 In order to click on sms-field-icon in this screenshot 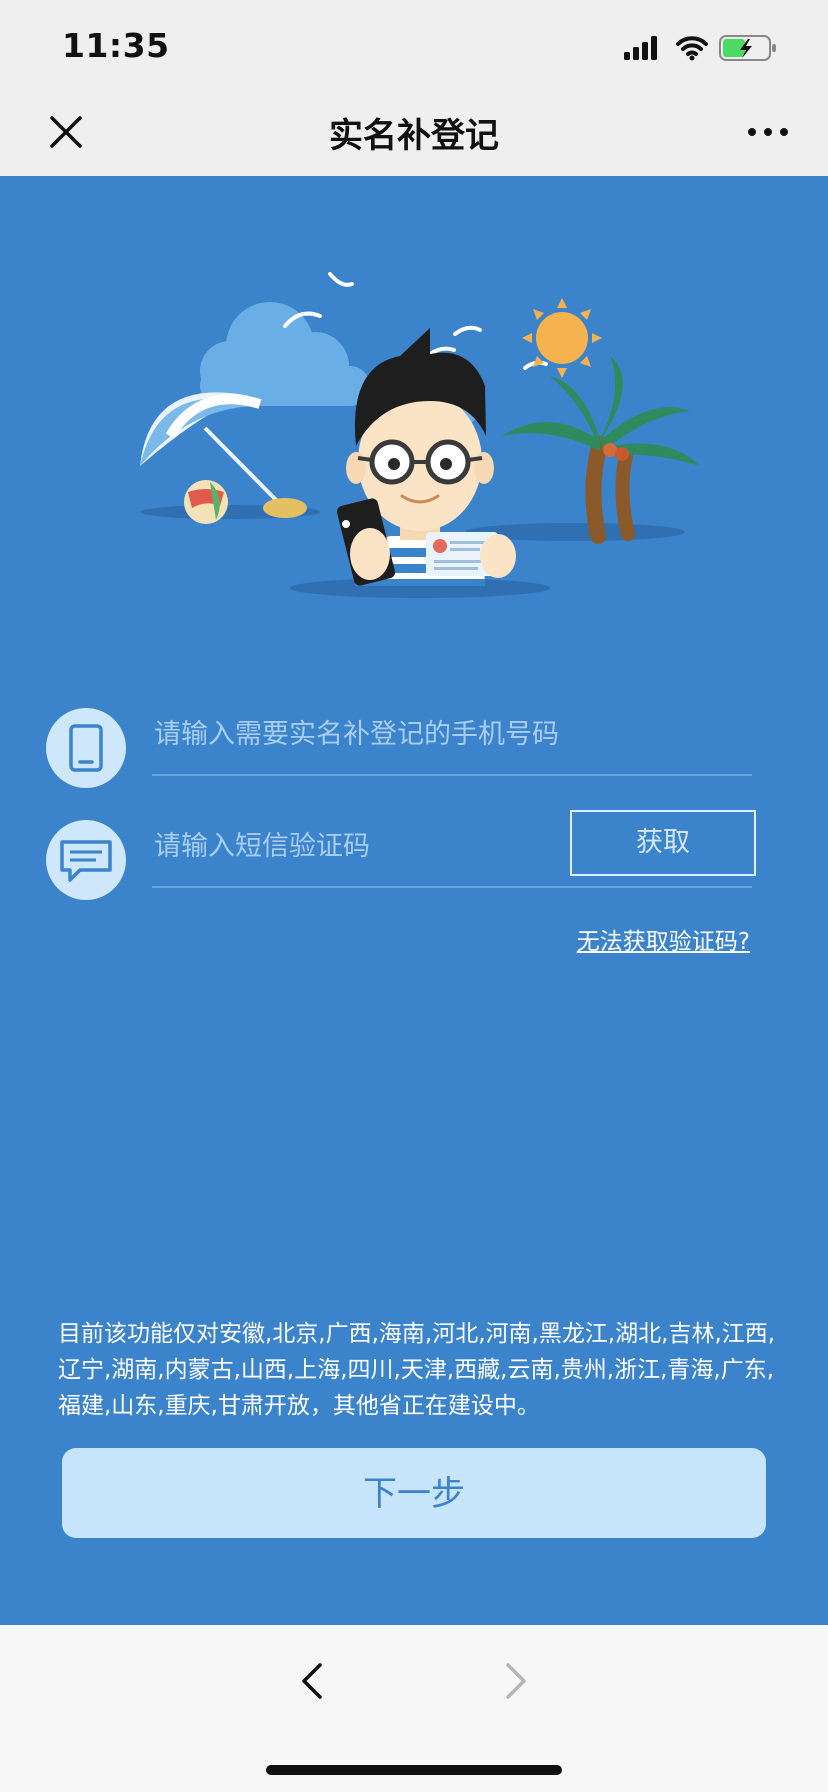, I will do `click(86, 860)`.